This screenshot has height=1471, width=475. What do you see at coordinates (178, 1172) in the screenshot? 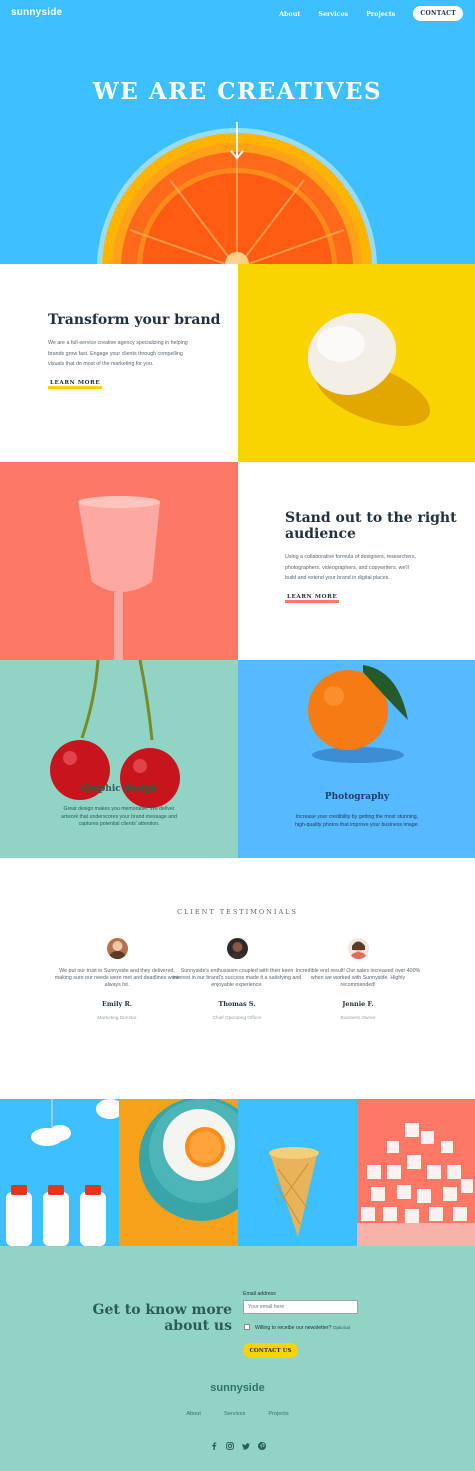
I see `gallery-orange-plate-image` at bounding box center [178, 1172].